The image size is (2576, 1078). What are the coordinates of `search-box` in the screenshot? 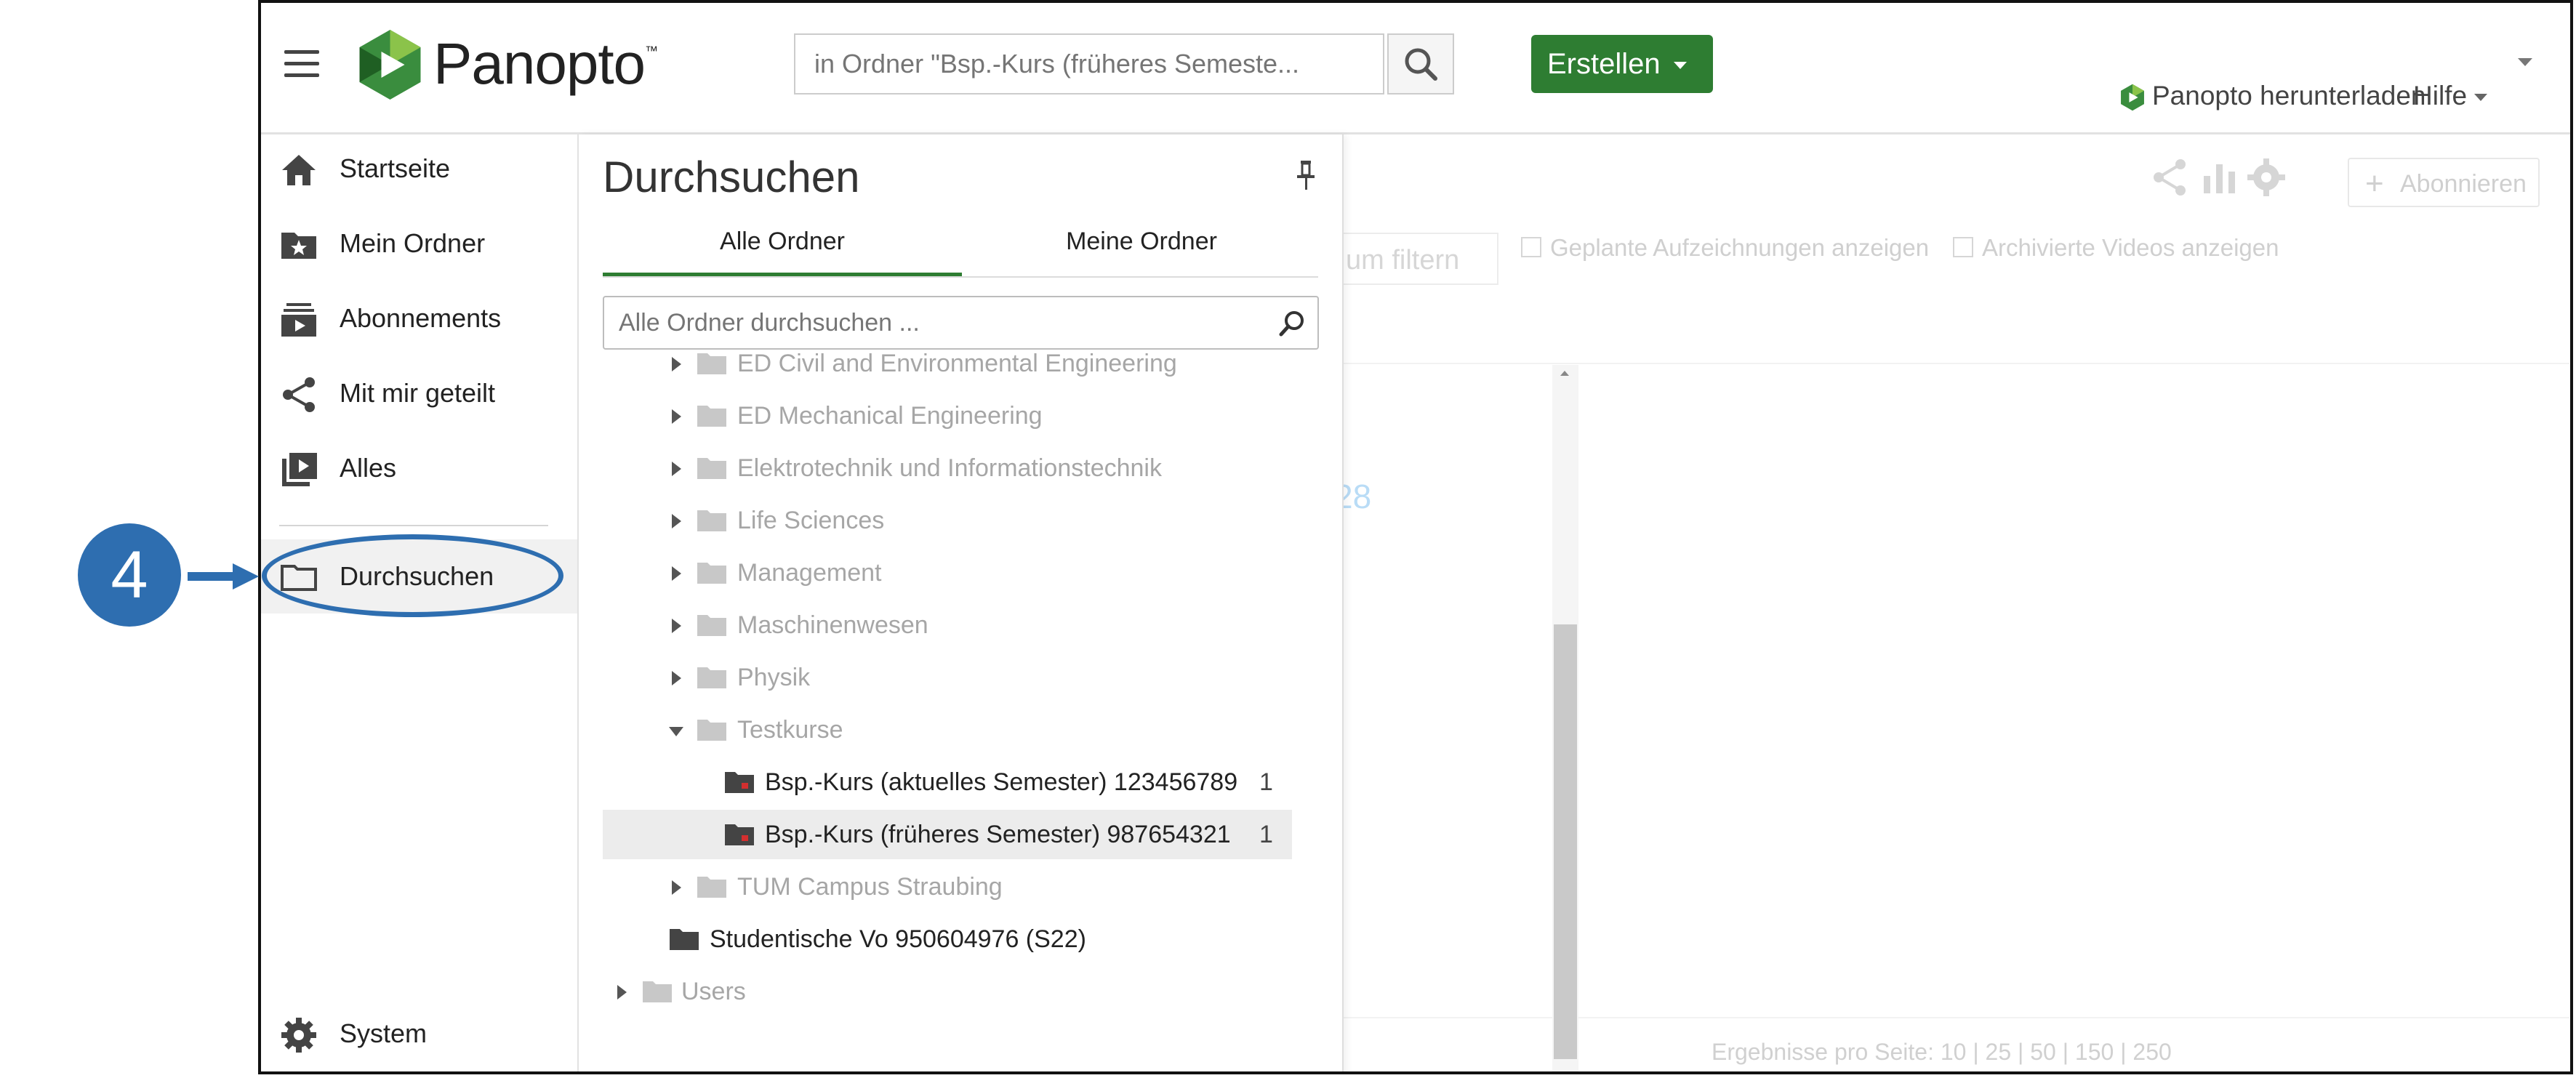 It's located at (1091, 63).